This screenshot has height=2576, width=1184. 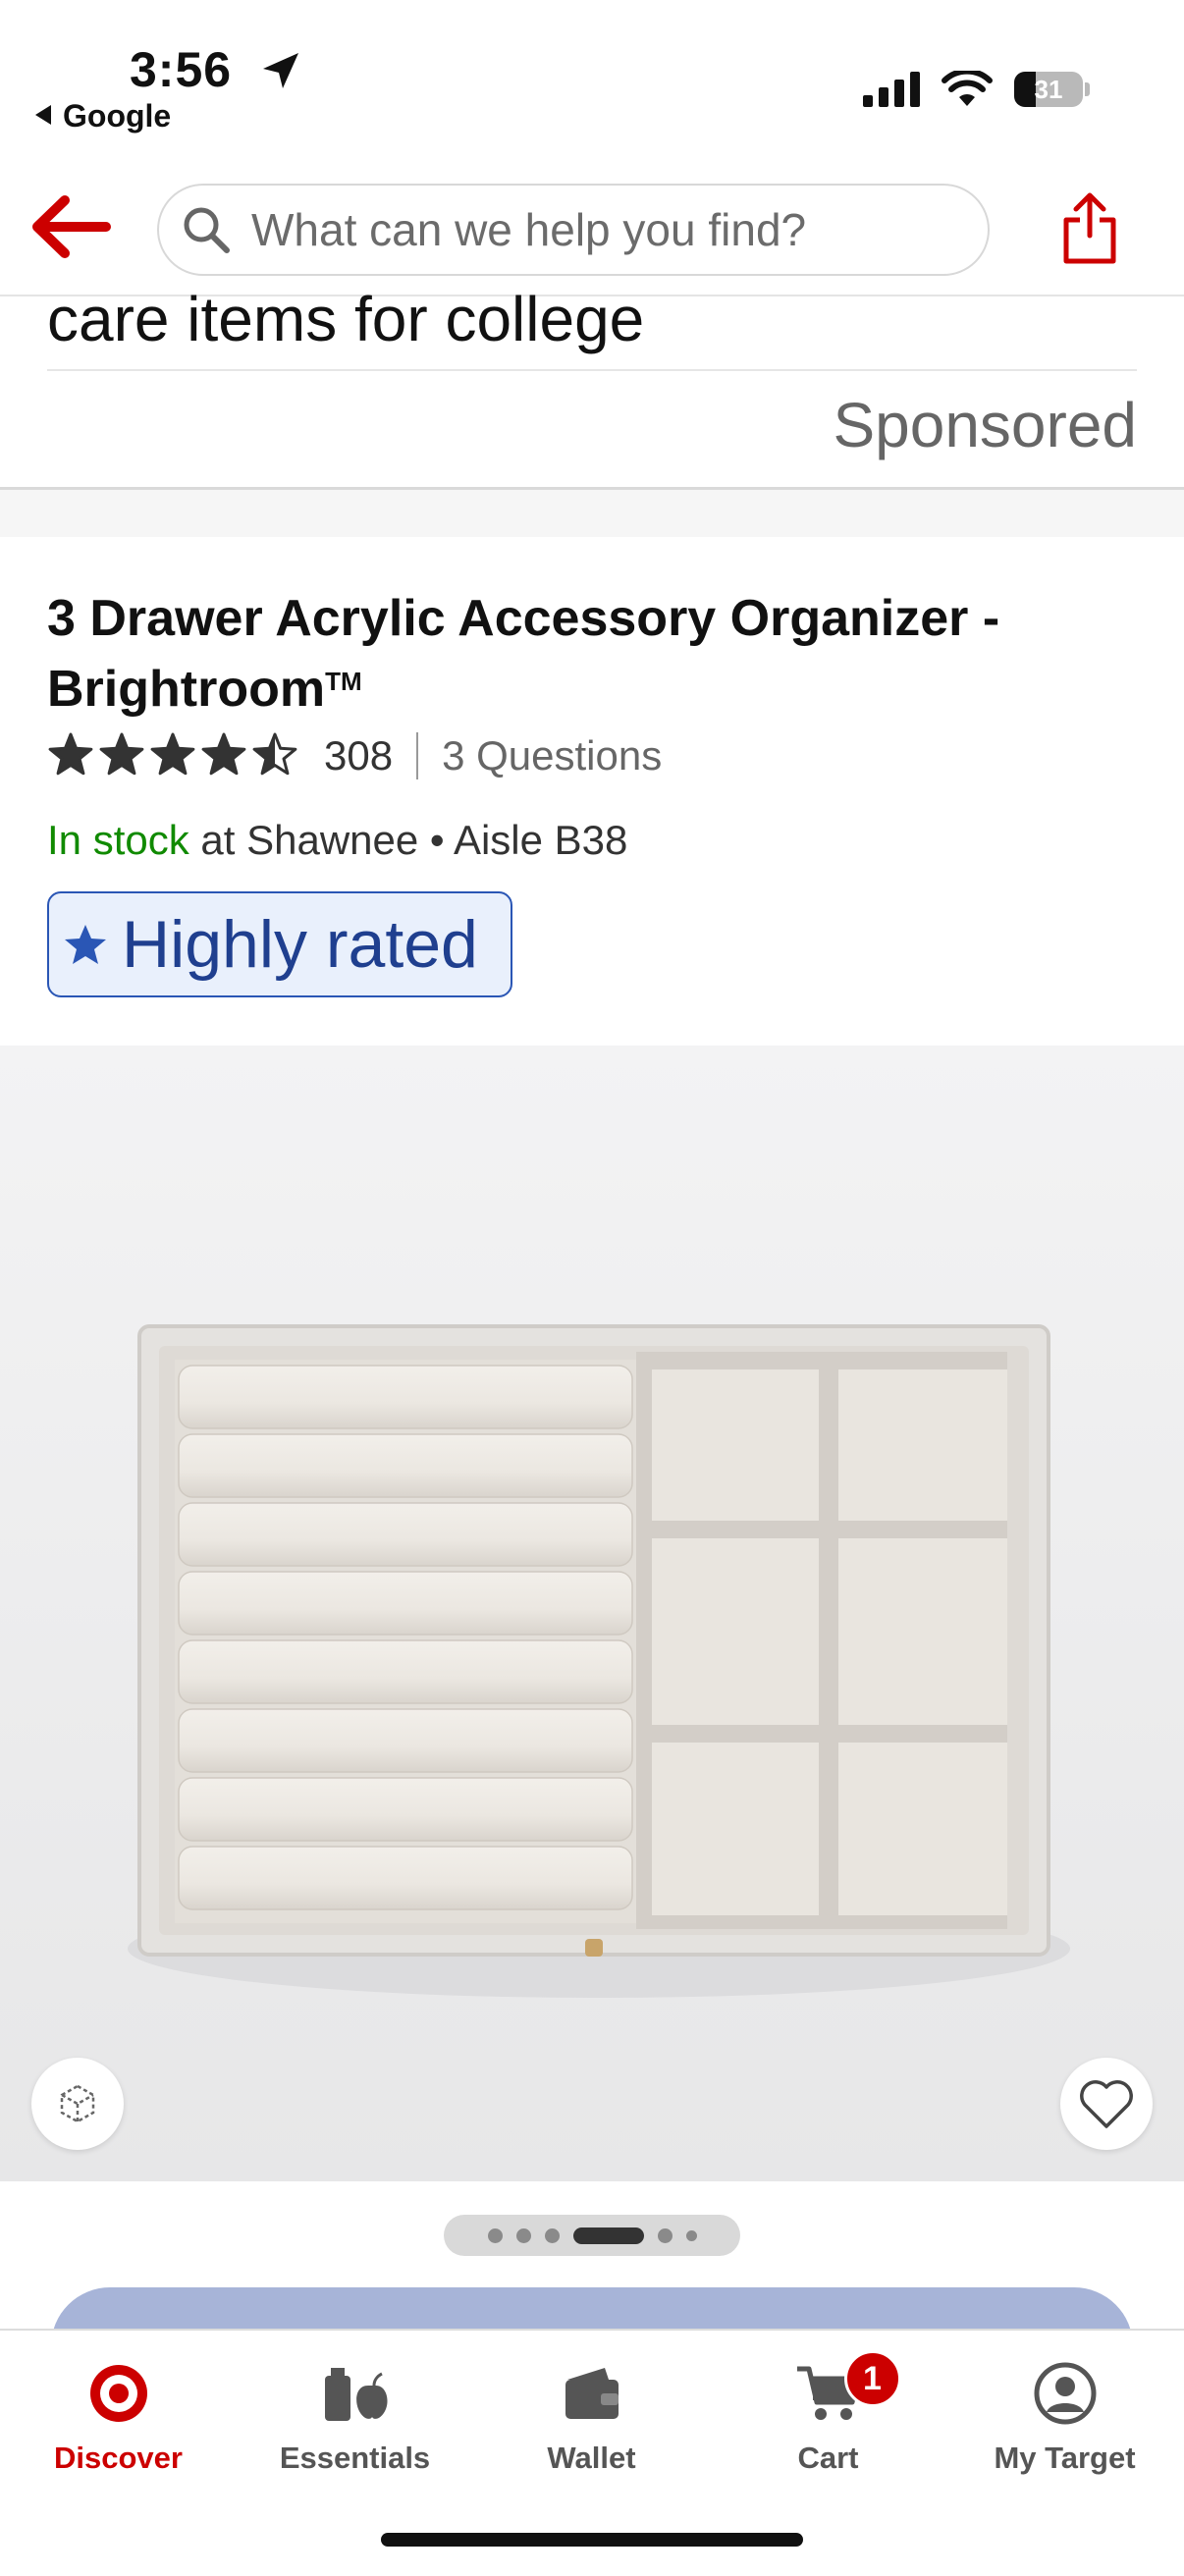 I want to click on tab-label: Discover, so click(x=118, y=2458).